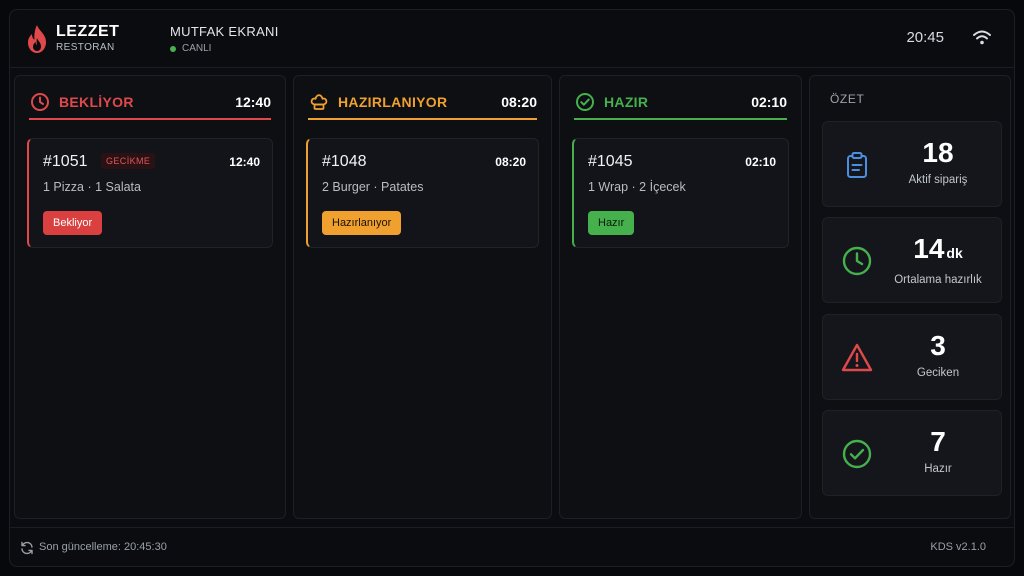  What do you see at coordinates (344, 161) in the screenshot?
I see `order-id: #1048` at bounding box center [344, 161].